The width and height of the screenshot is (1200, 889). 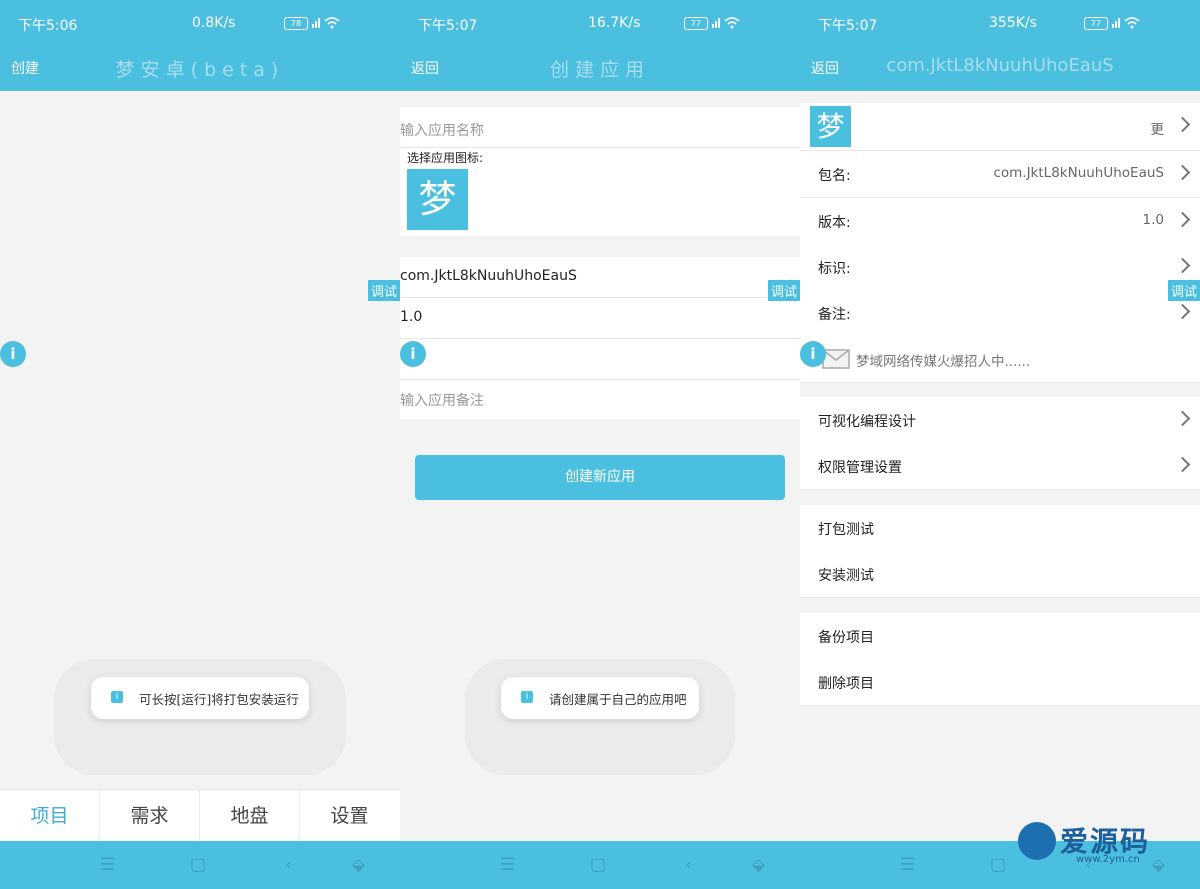 What do you see at coordinates (411, 317) in the screenshot?
I see `version-input: 1.0` at bounding box center [411, 317].